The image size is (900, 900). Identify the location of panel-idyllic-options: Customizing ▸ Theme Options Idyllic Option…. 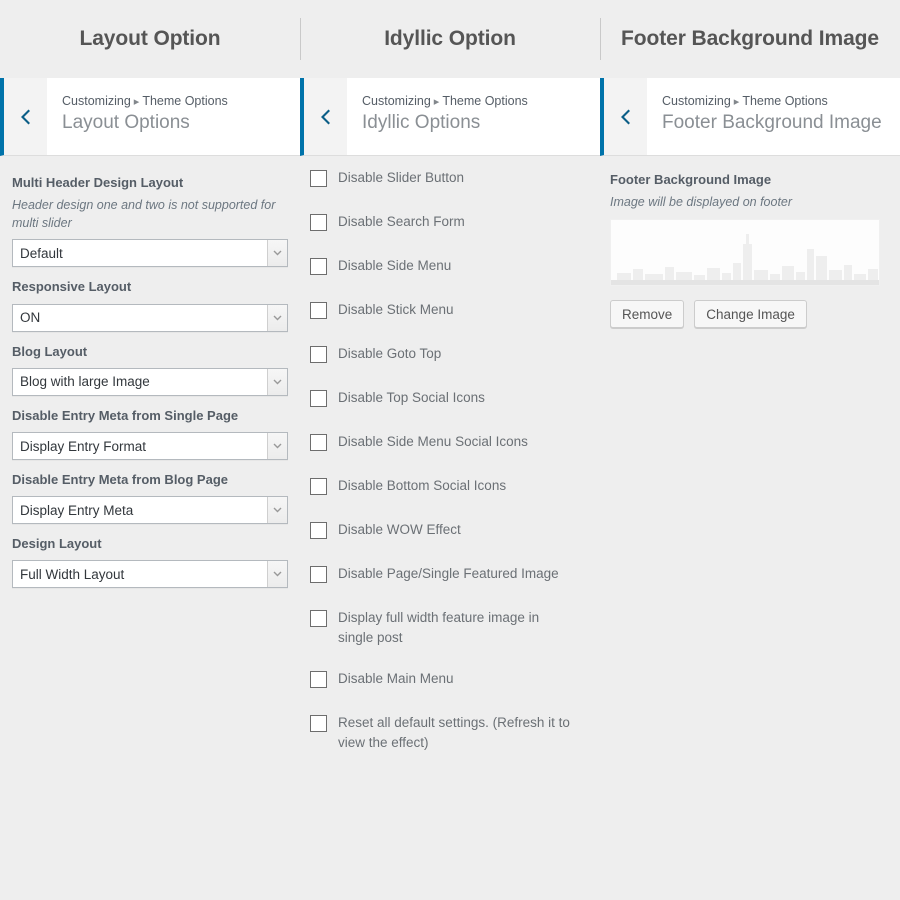
(450, 117).